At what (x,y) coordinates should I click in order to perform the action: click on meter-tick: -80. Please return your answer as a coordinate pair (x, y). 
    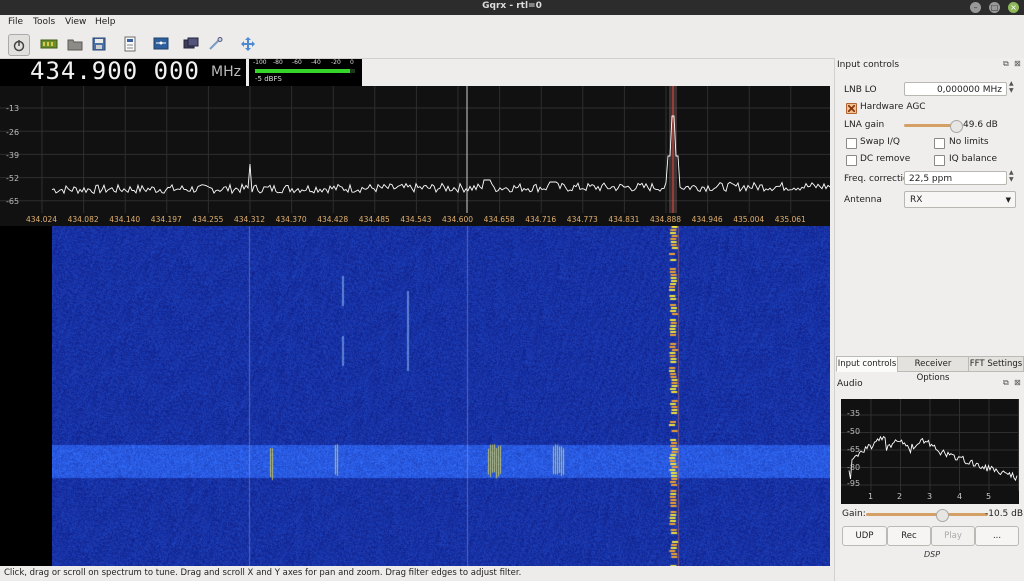
    Looking at the image, I should click on (278, 62).